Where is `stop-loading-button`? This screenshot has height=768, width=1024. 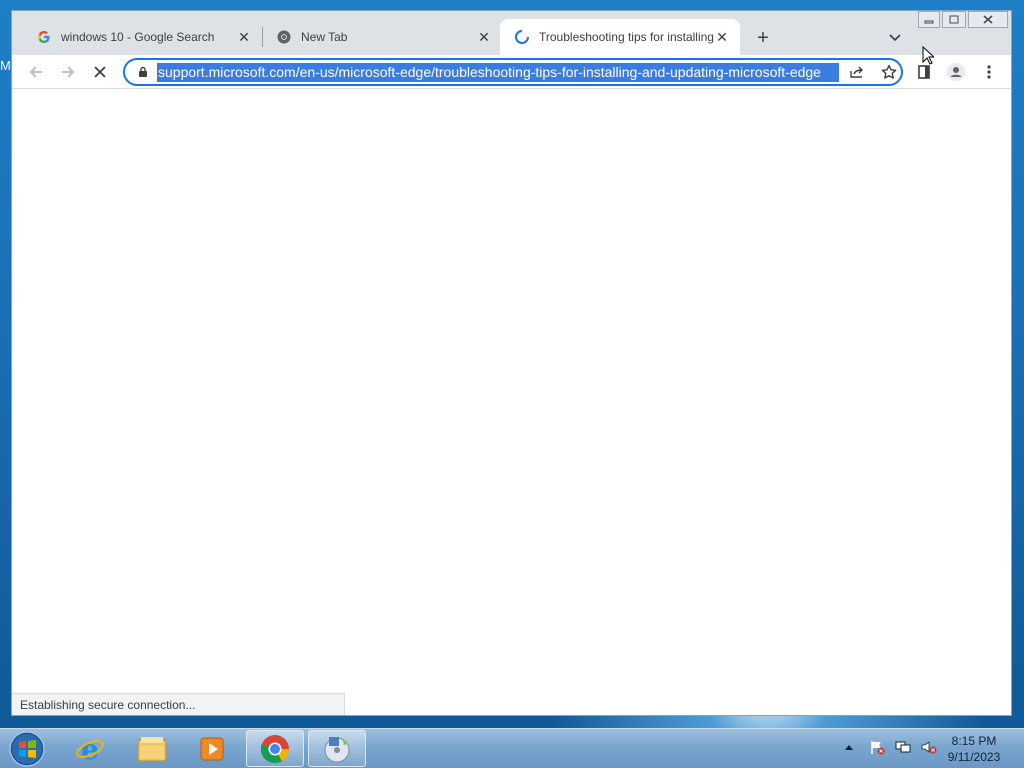
stop-loading-button is located at coordinates (100, 72).